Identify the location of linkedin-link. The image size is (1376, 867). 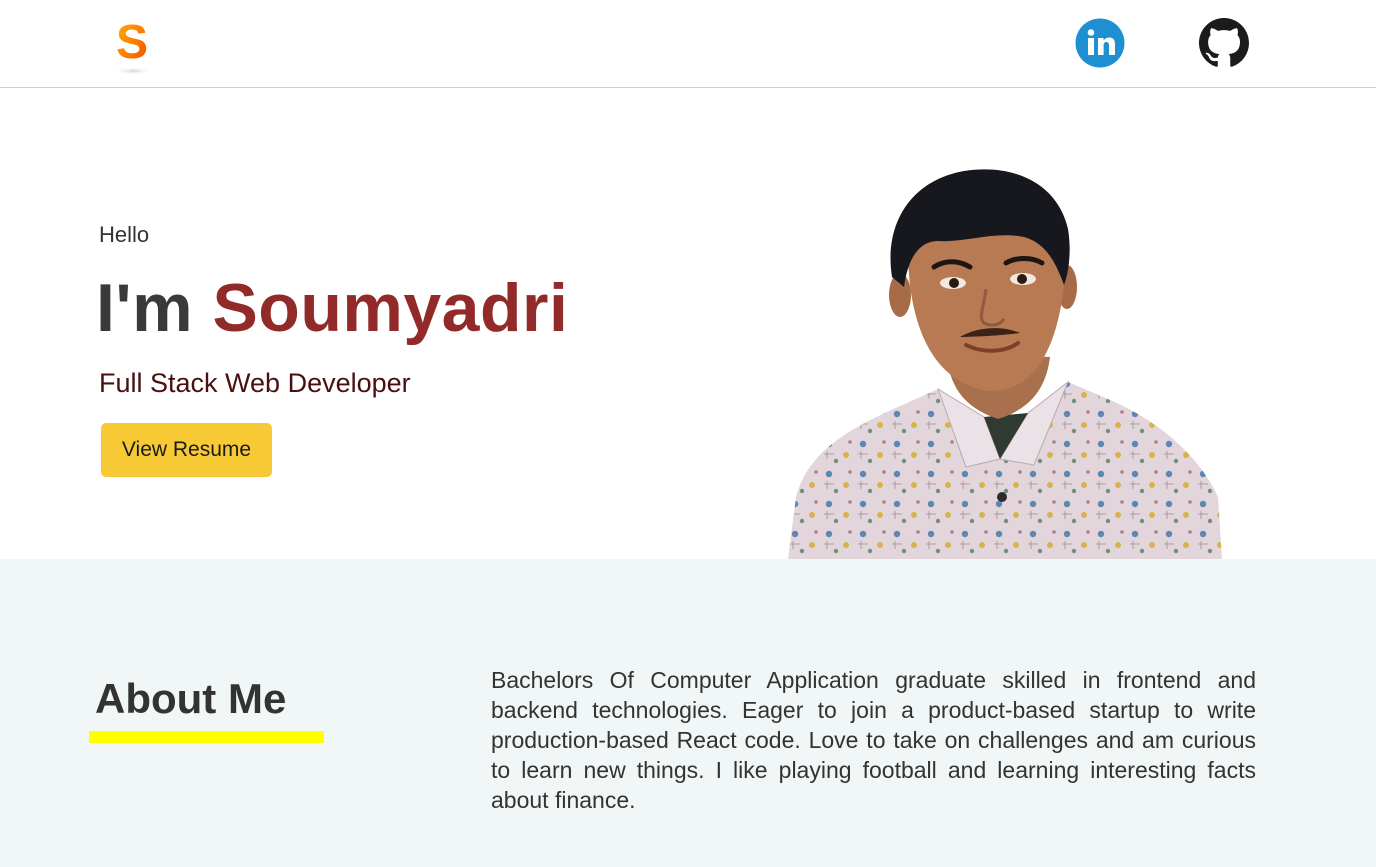
(1100, 43).